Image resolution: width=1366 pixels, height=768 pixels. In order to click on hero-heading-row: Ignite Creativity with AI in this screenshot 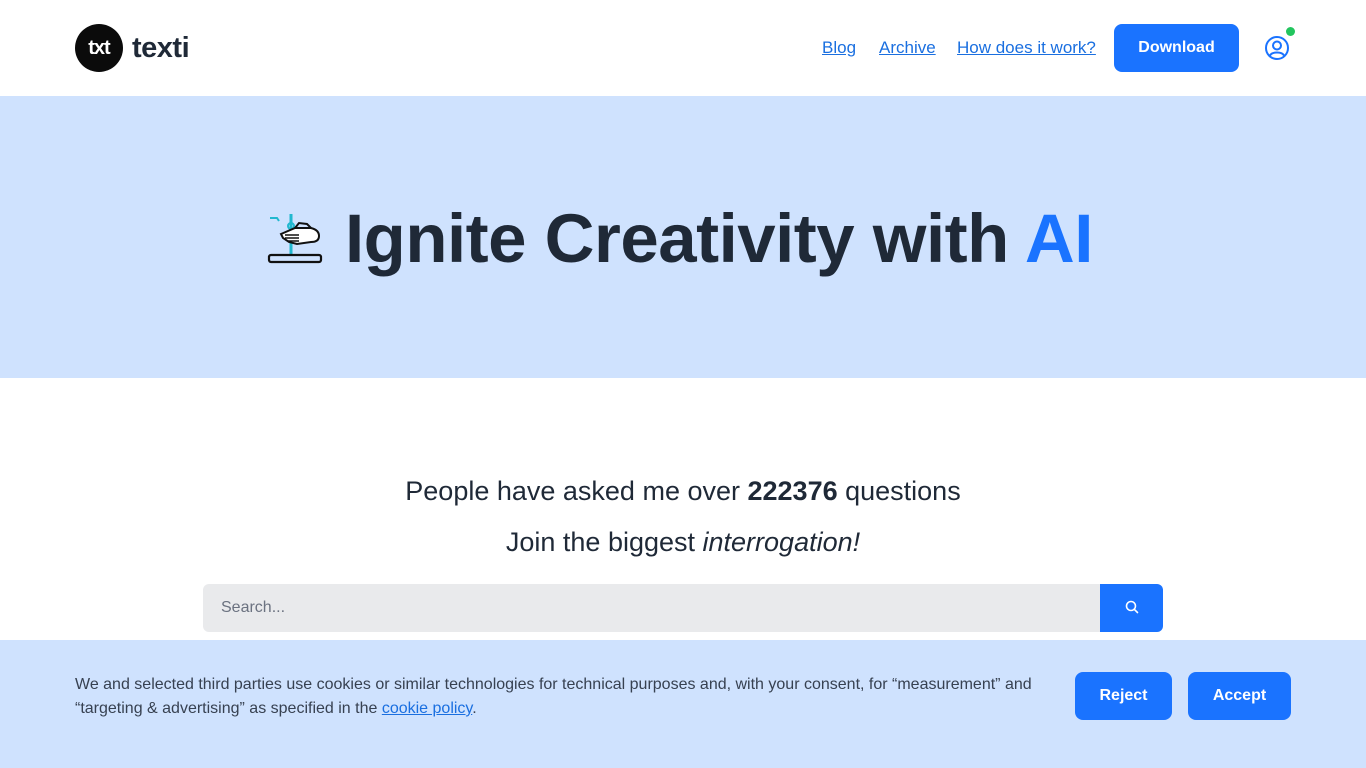, I will do `click(679, 238)`.